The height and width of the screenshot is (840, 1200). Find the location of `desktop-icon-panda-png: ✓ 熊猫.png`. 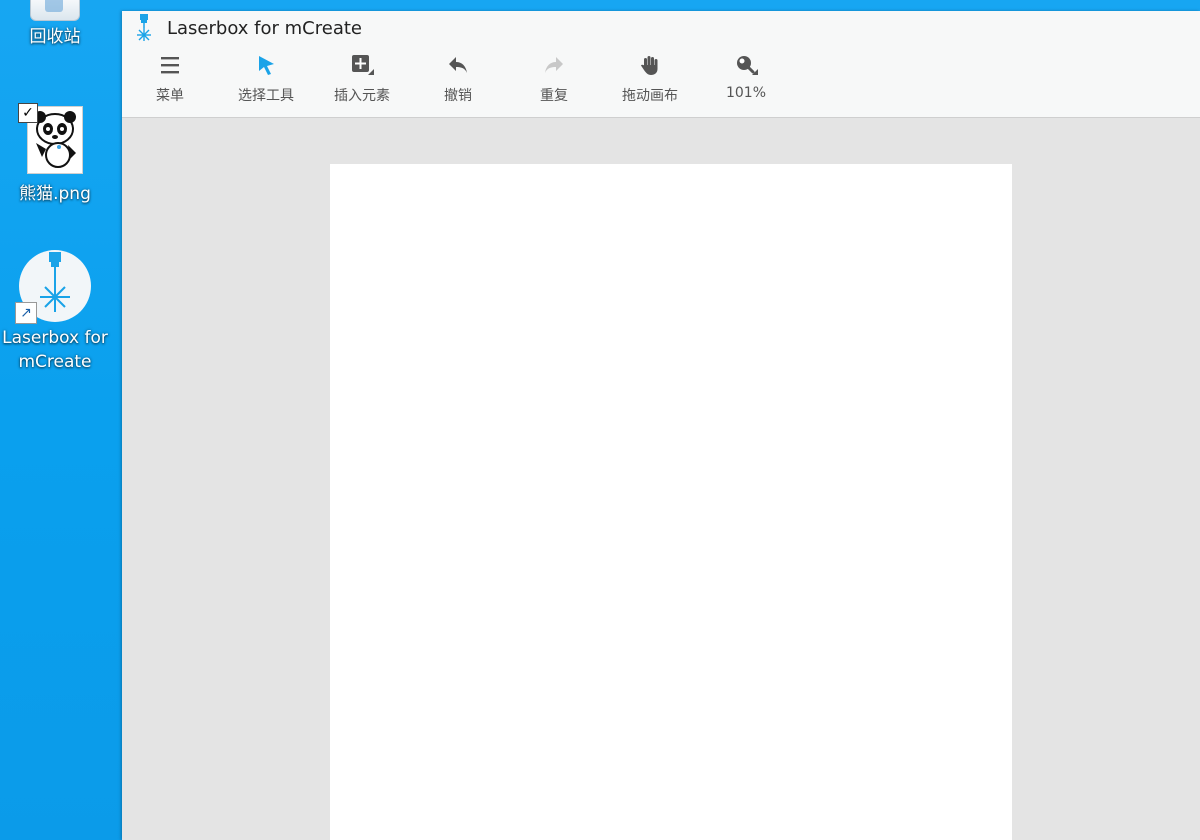

desktop-icon-panda-png: ✓ 熊猫.png is located at coordinates (55, 154).